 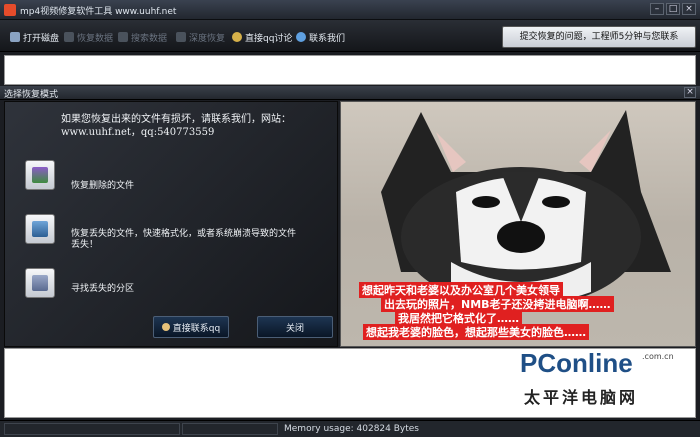 What do you see at coordinates (295, 327) in the screenshot?
I see `close-button: 关闭` at bounding box center [295, 327].